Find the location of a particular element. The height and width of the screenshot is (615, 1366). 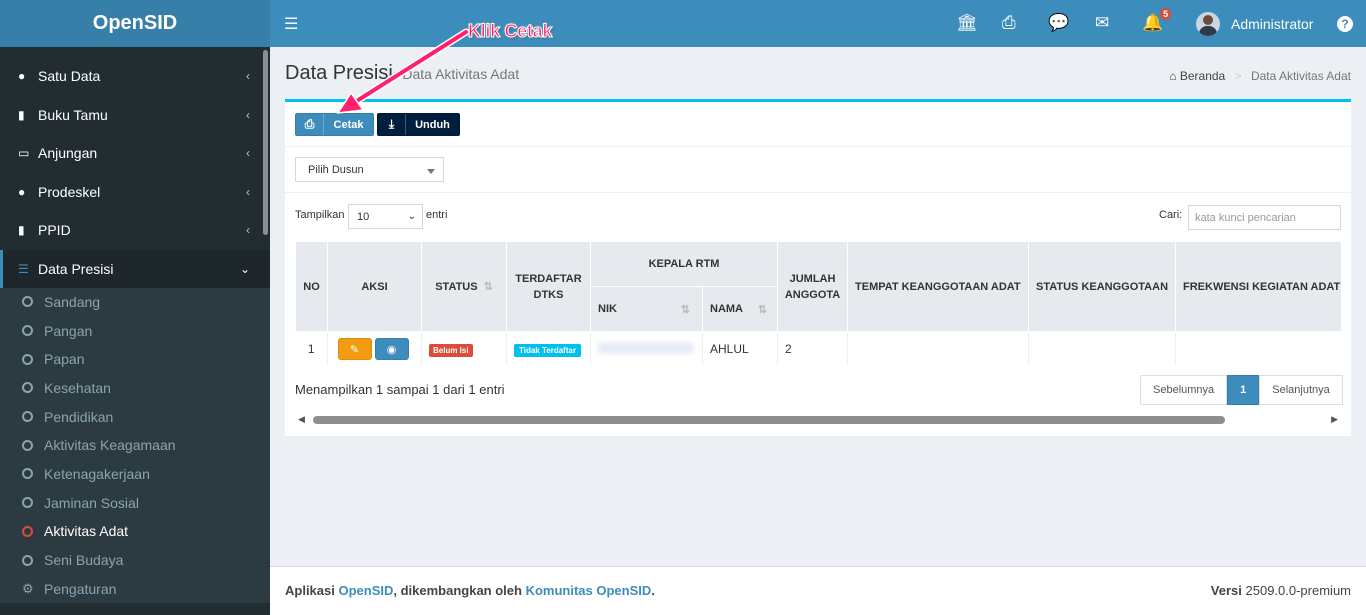

submenu-label: Jaminan Sosial is located at coordinates (91, 502).